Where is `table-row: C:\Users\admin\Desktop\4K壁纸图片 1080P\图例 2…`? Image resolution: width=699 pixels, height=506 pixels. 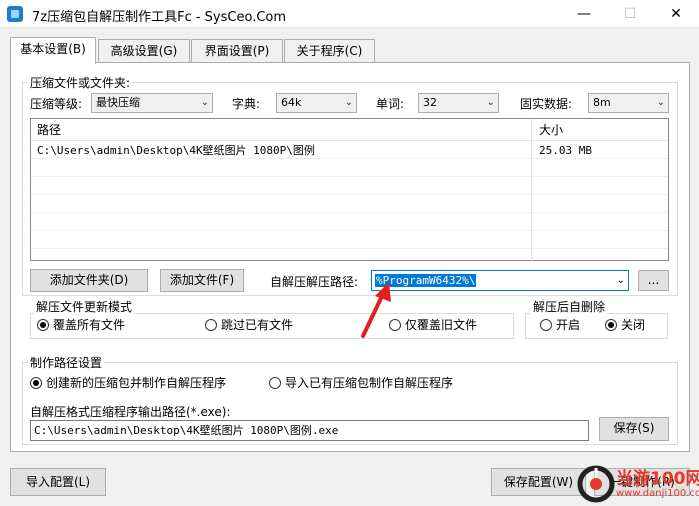 table-row: C:\Users\admin\Desktop\4K壁纸图片 1080P\图例 2… is located at coordinates (349, 150).